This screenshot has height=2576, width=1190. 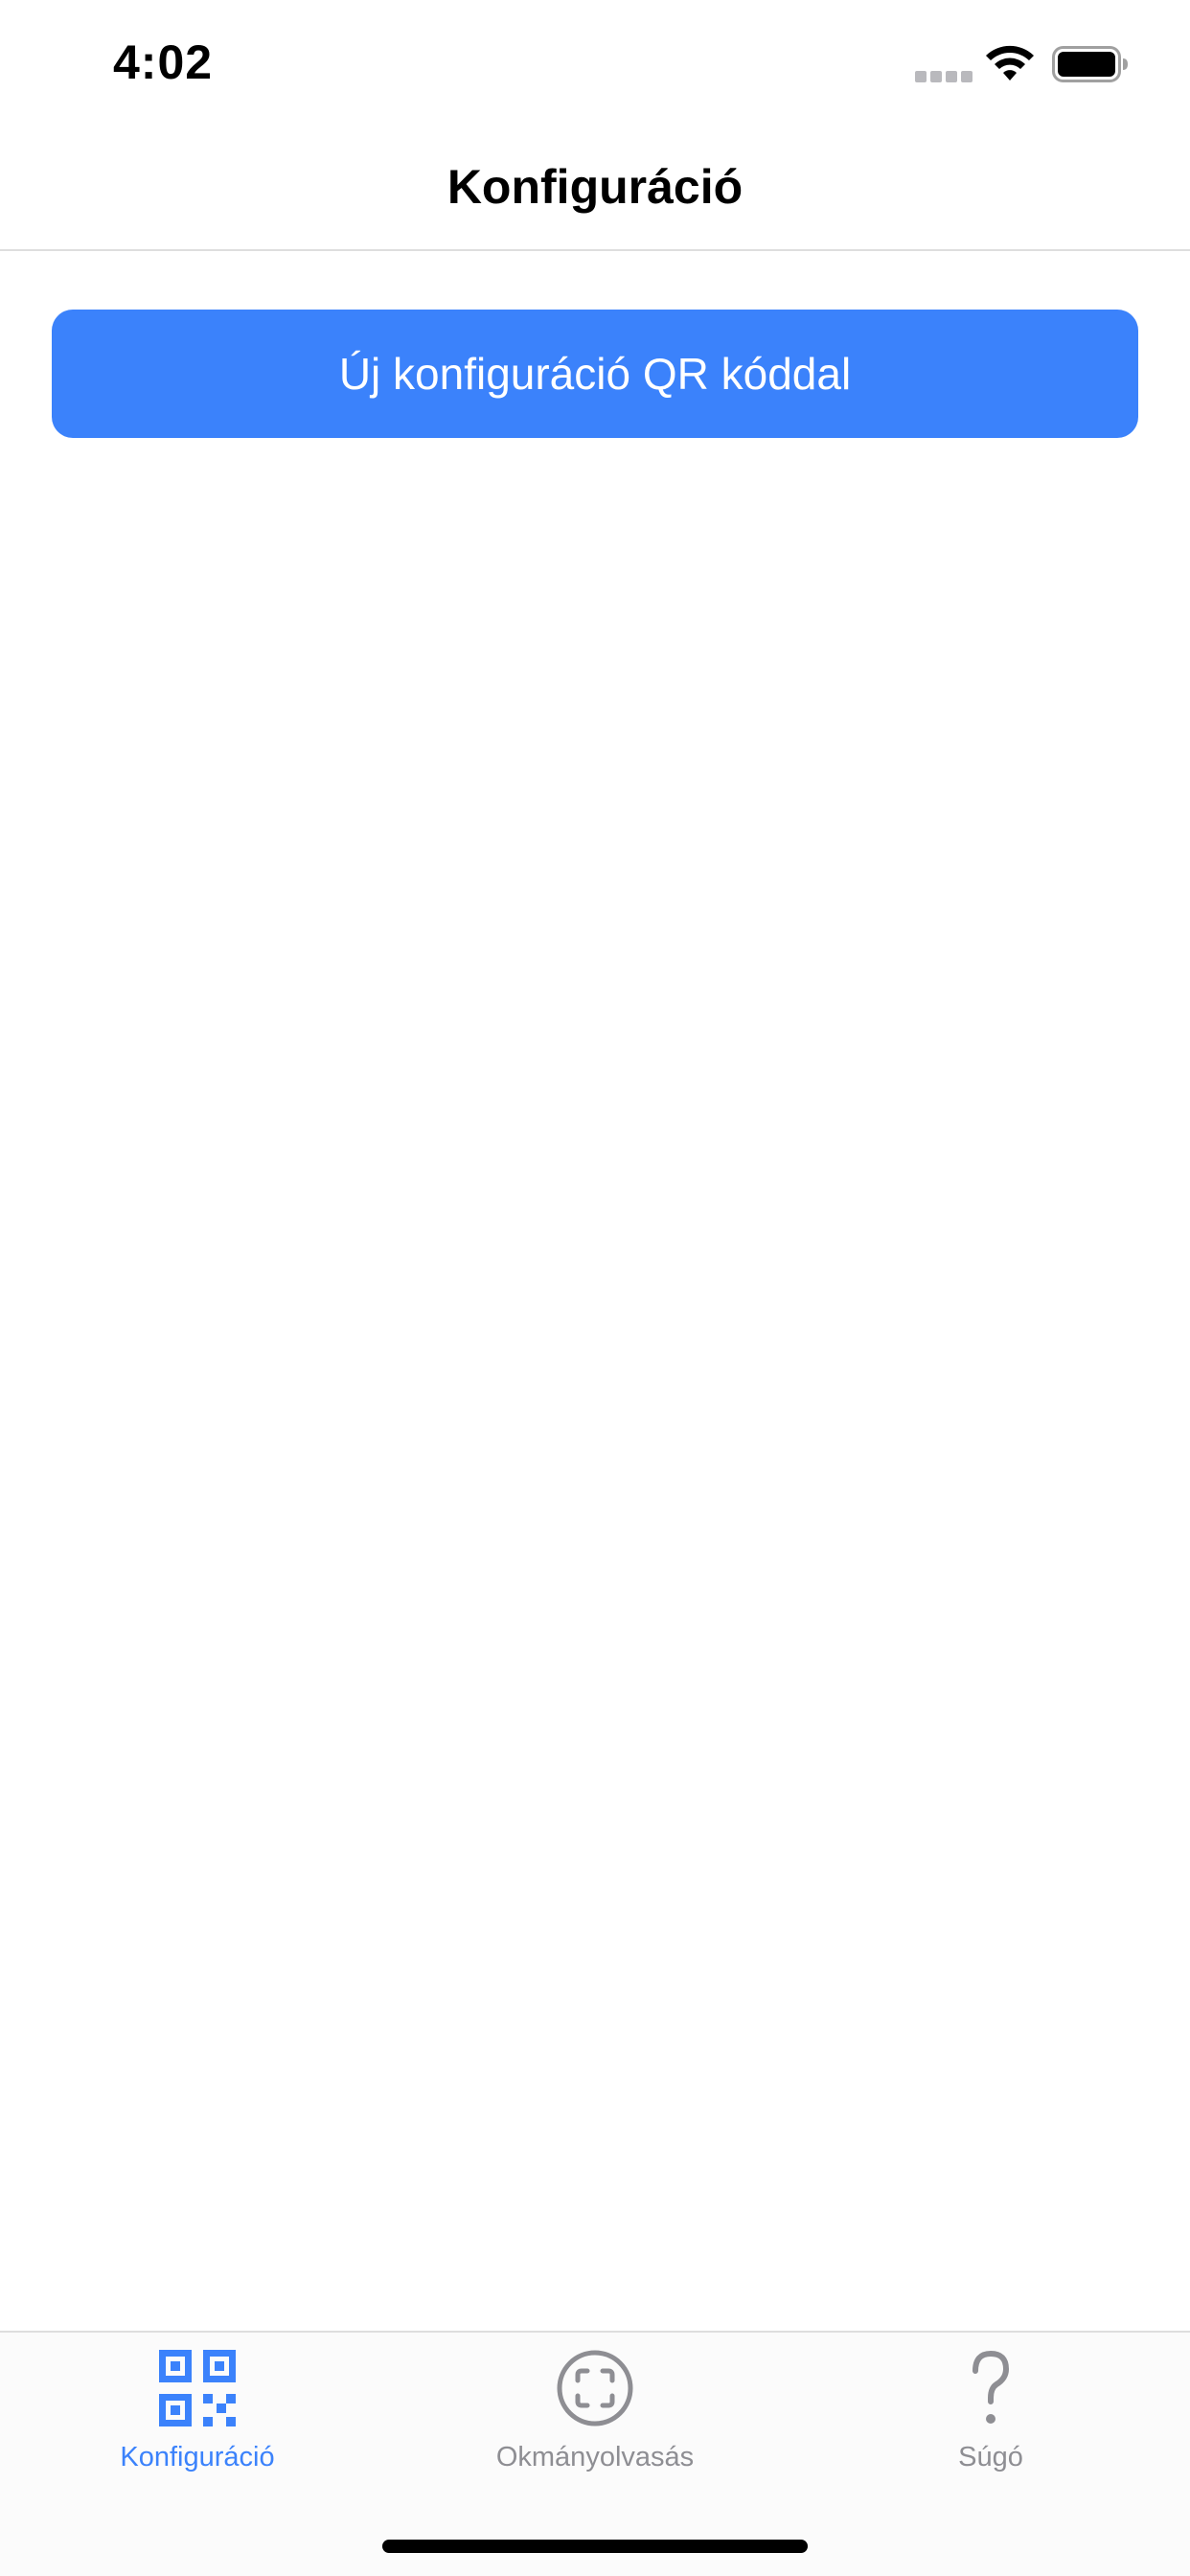 What do you see at coordinates (595, 2388) in the screenshot?
I see `face-scan-icon` at bounding box center [595, 2388].